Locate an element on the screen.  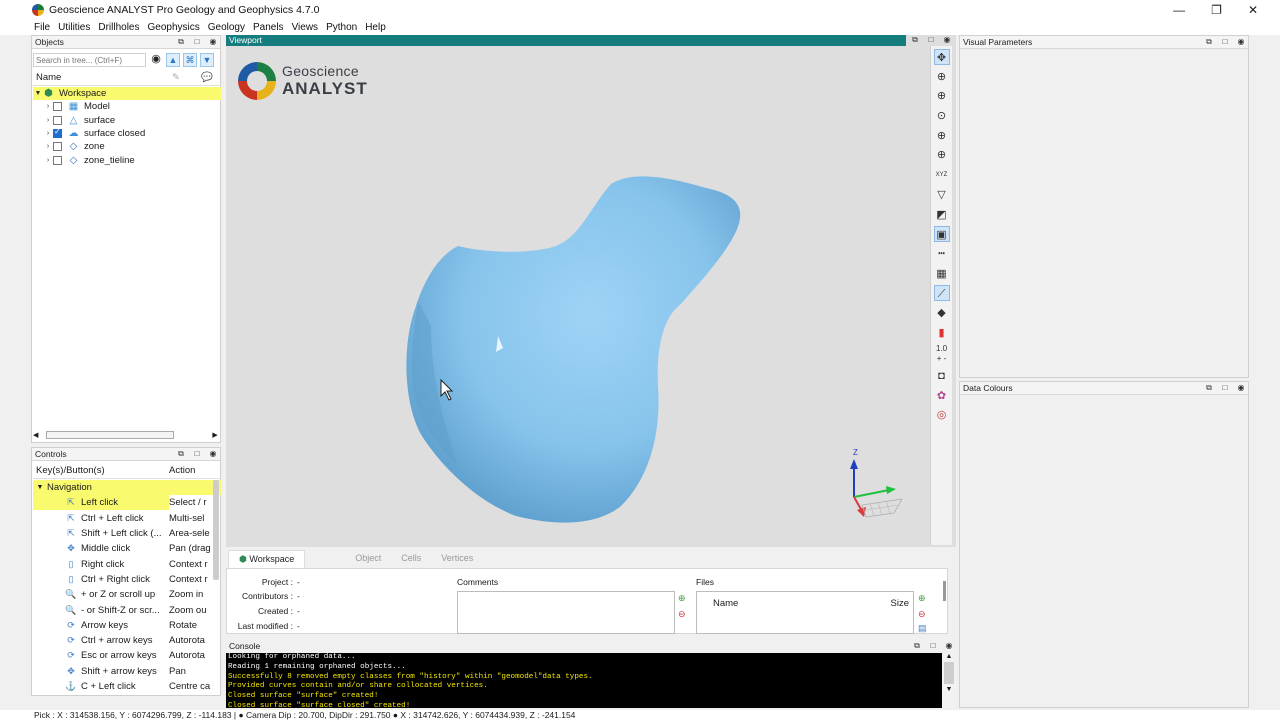
scroll-left-icon: ◀ is located at coordinates (35, 435).